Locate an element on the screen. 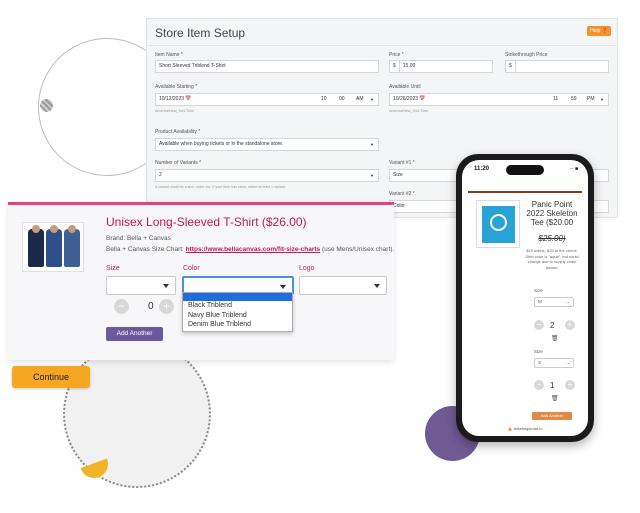  color-option: Denim Blue Triblend is located at coordinates (237, 325).